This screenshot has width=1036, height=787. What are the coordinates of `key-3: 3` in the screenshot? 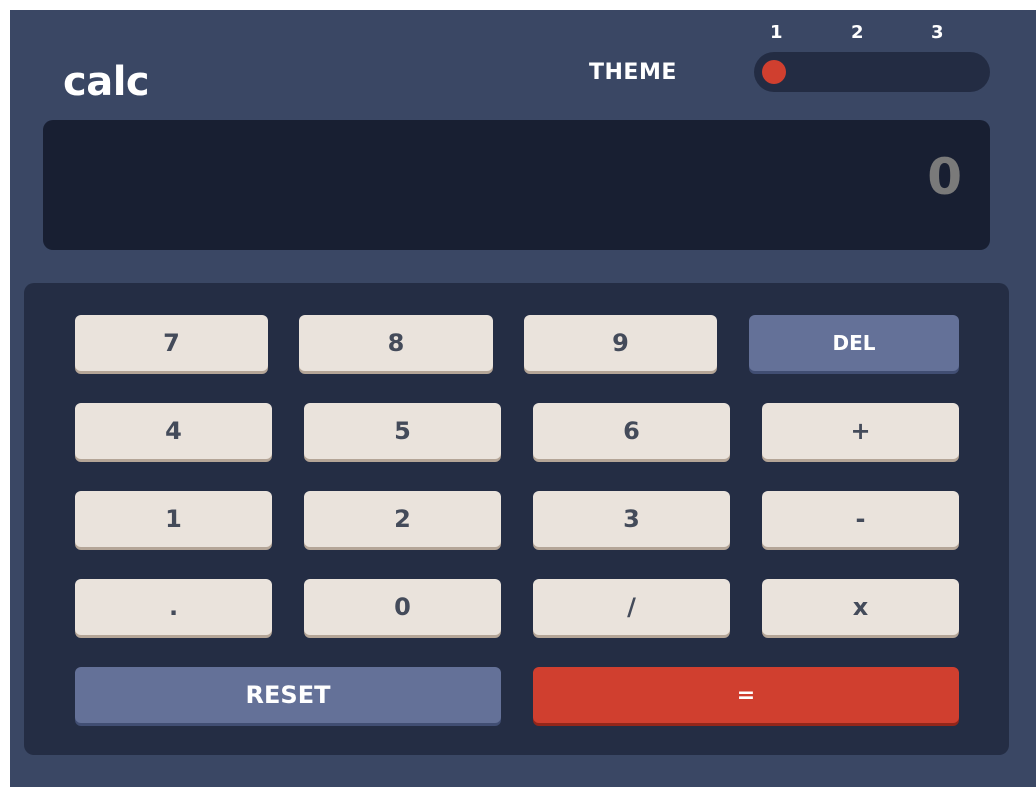 It's located at (631, 519).